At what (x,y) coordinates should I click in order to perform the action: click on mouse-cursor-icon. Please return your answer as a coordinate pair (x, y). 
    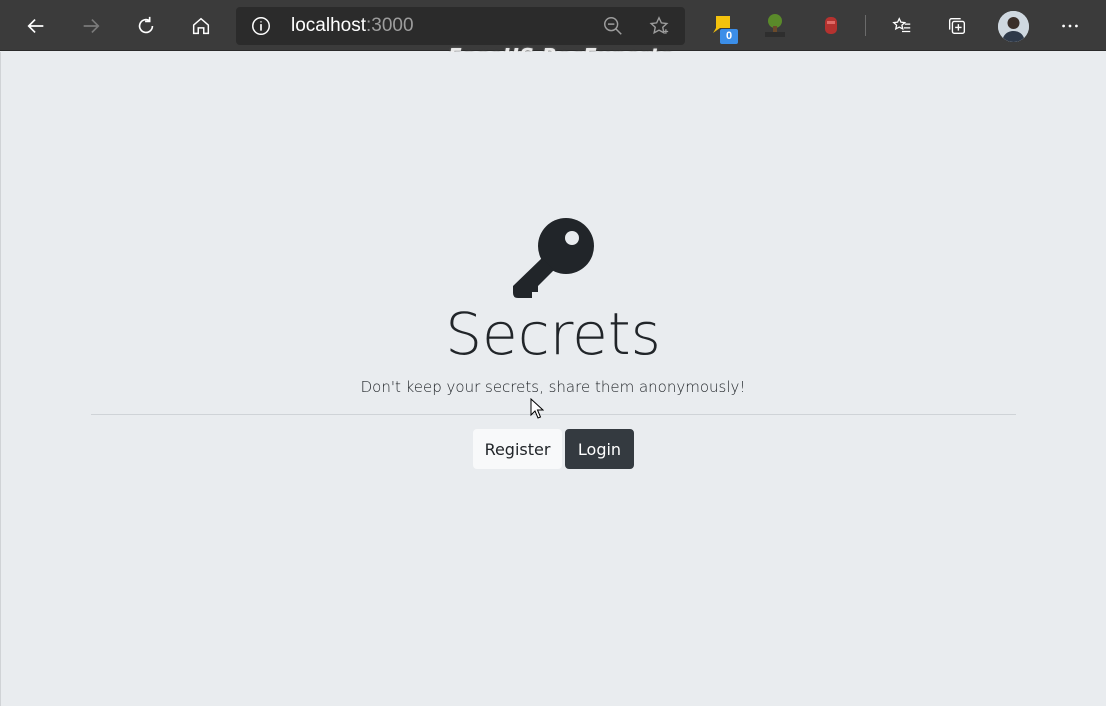
    Looking at the image, I should click on (537, 408).